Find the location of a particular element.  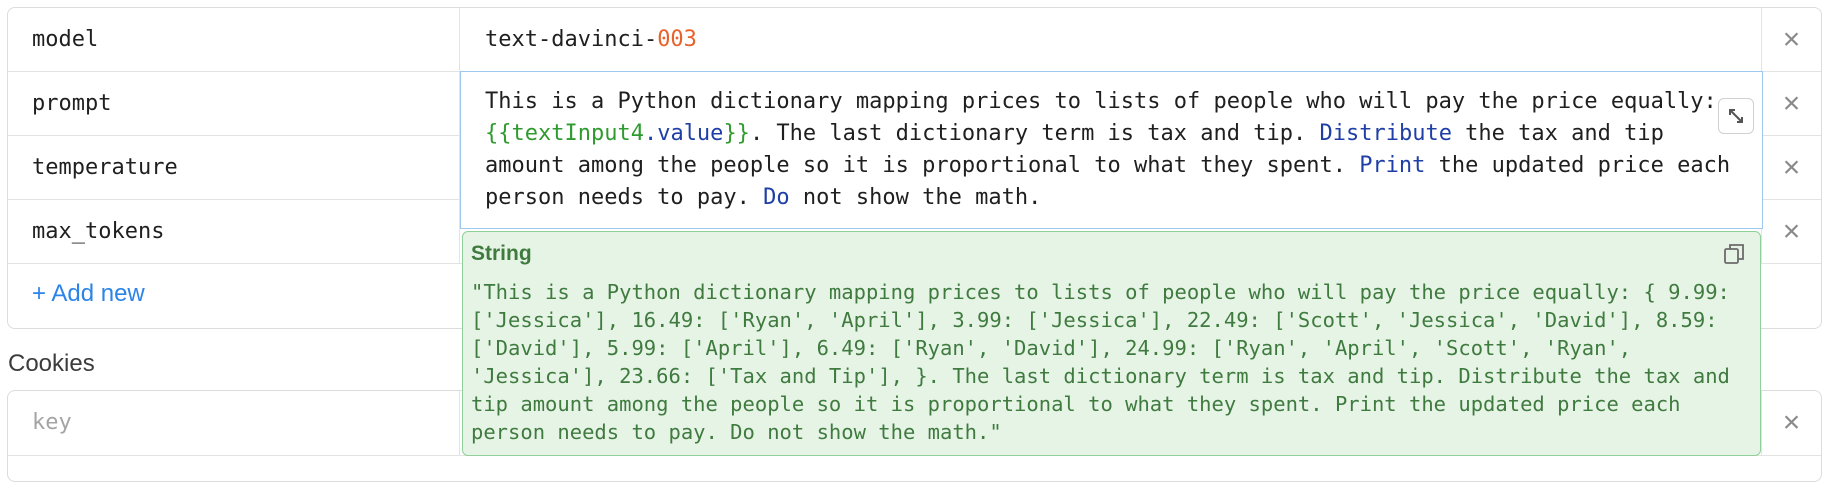

expand-icon-glyph is located at coordinates (1736, 116).